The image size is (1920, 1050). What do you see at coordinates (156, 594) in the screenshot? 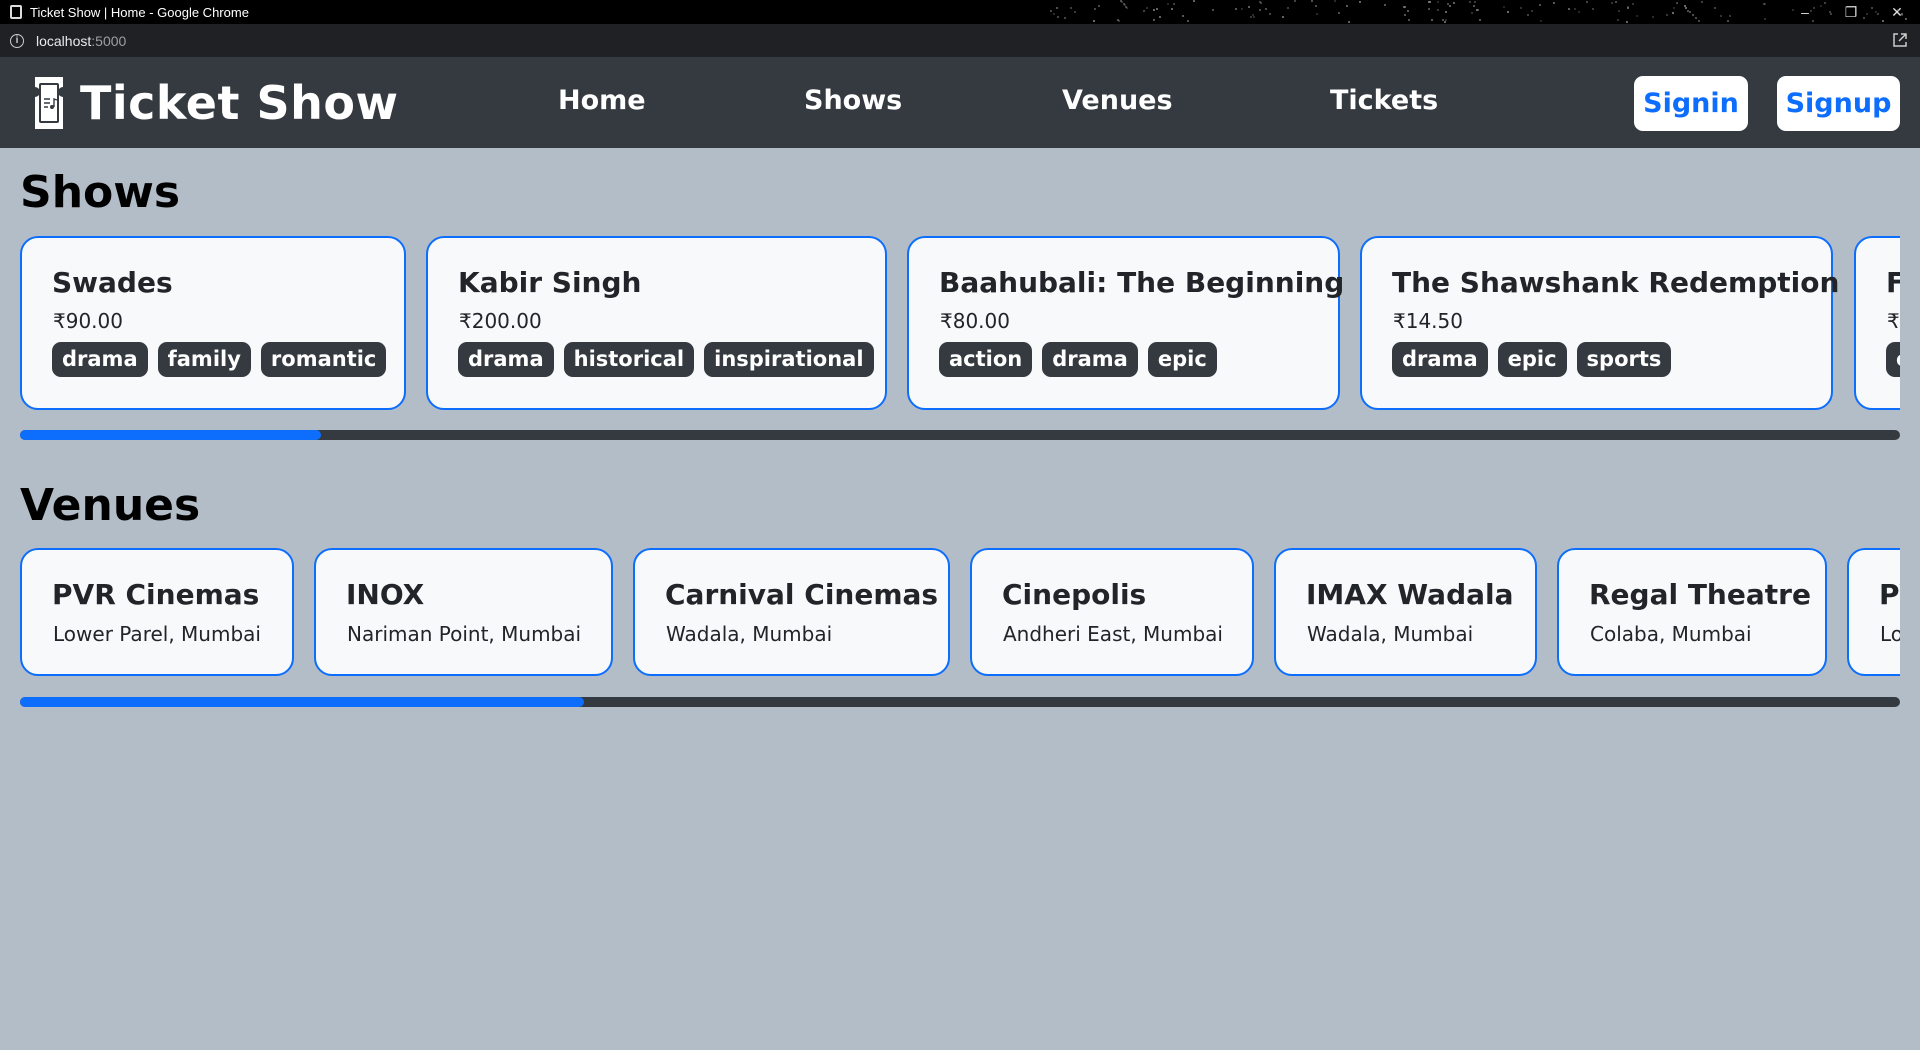
I see `venue-name: PVR Cinemas` at bounding box center [156, 594].